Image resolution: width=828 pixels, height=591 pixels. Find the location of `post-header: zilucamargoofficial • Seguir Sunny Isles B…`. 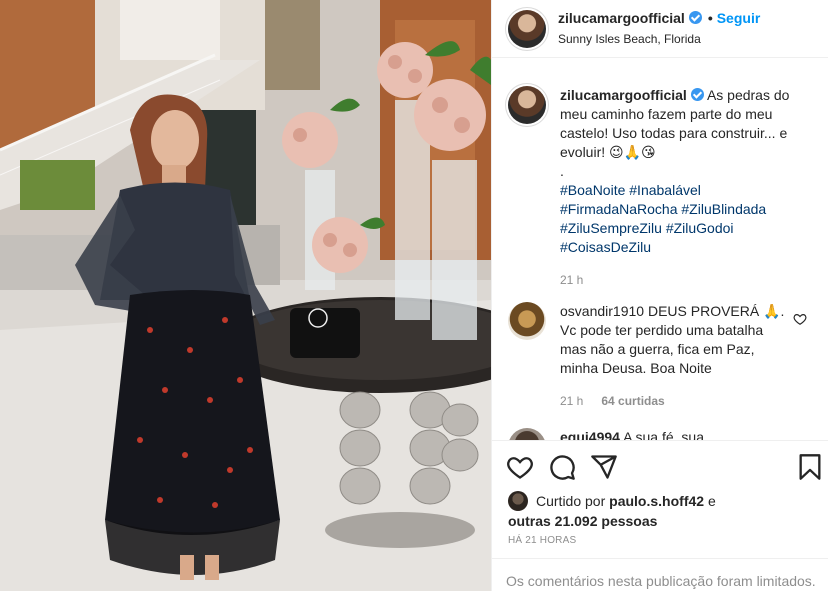

post-header: zilucamargoofficial • Seguir Sunny Isles B… is located at coordinates (660, 29).